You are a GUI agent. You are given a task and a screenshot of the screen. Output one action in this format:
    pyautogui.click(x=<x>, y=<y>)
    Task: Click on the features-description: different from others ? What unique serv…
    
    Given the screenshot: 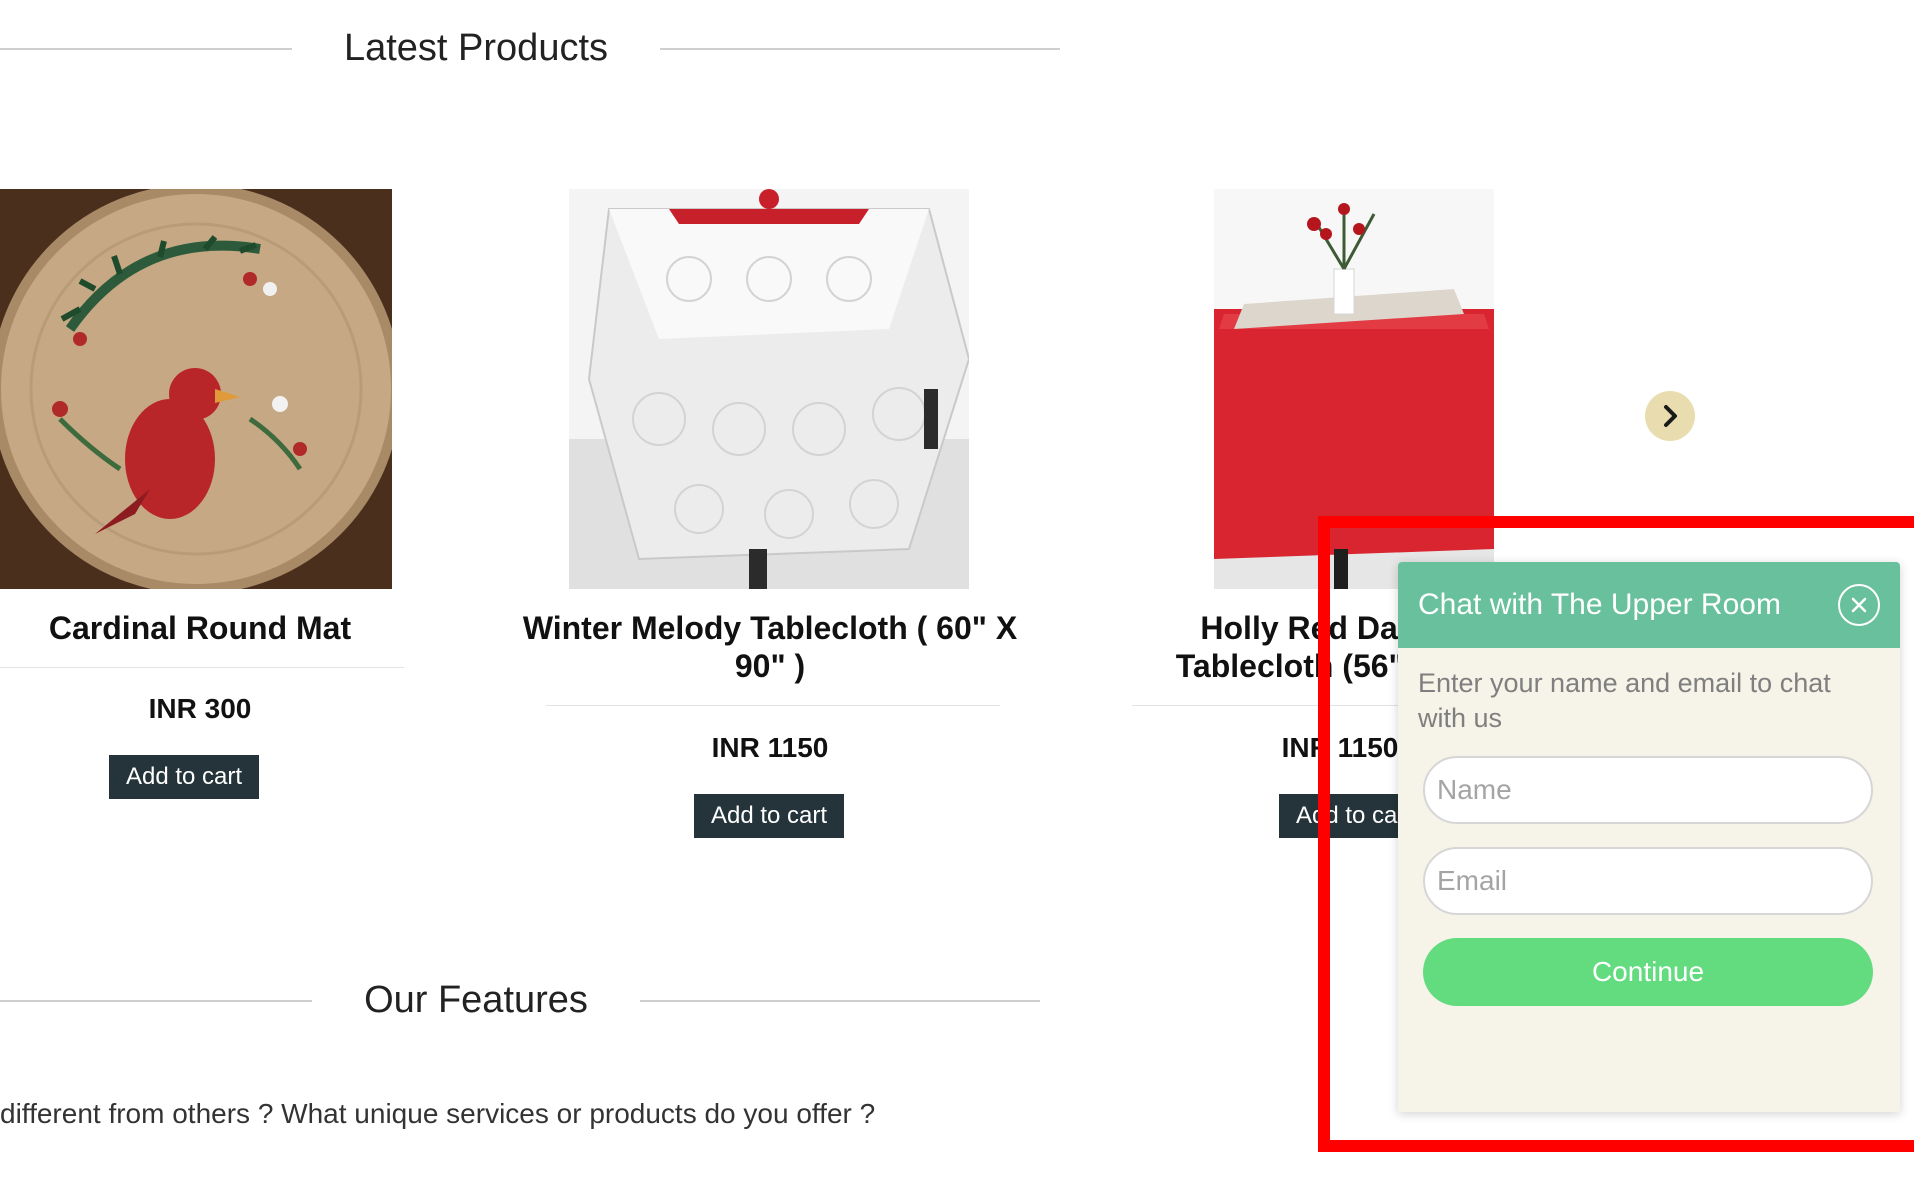 What is the action you would take?
    pyautogui.click(x=438, y=1113)
    